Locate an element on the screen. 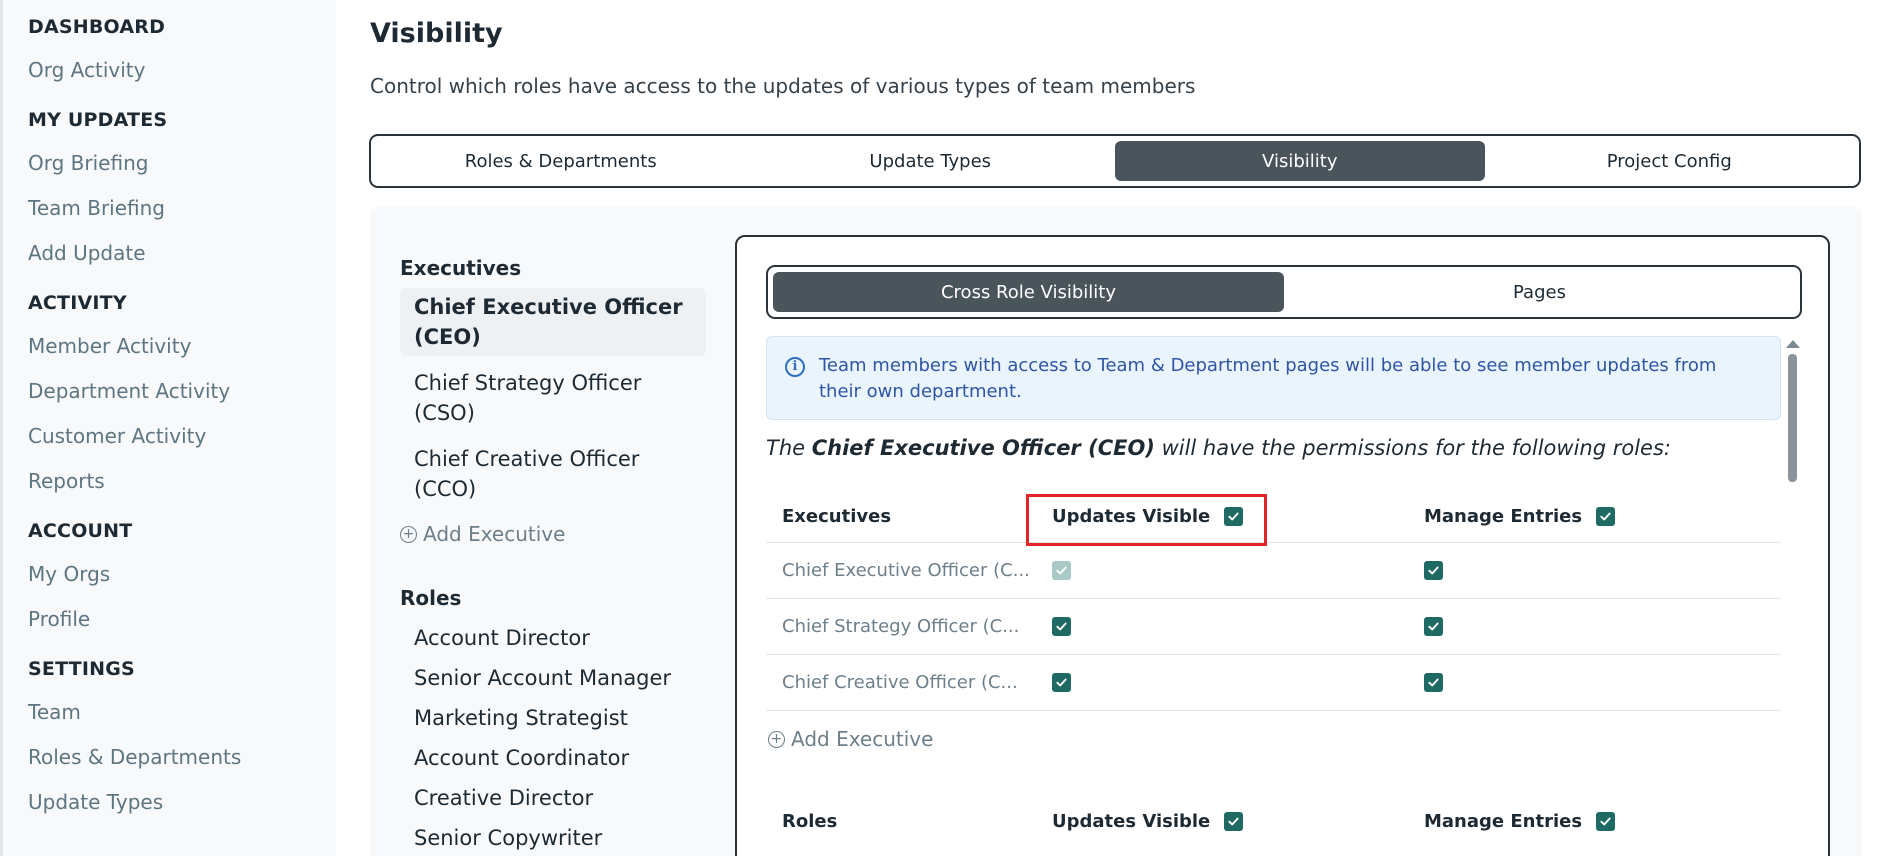  role-item-marketing-strategist: Marketing Strategist is located at coordinates (553, 718).